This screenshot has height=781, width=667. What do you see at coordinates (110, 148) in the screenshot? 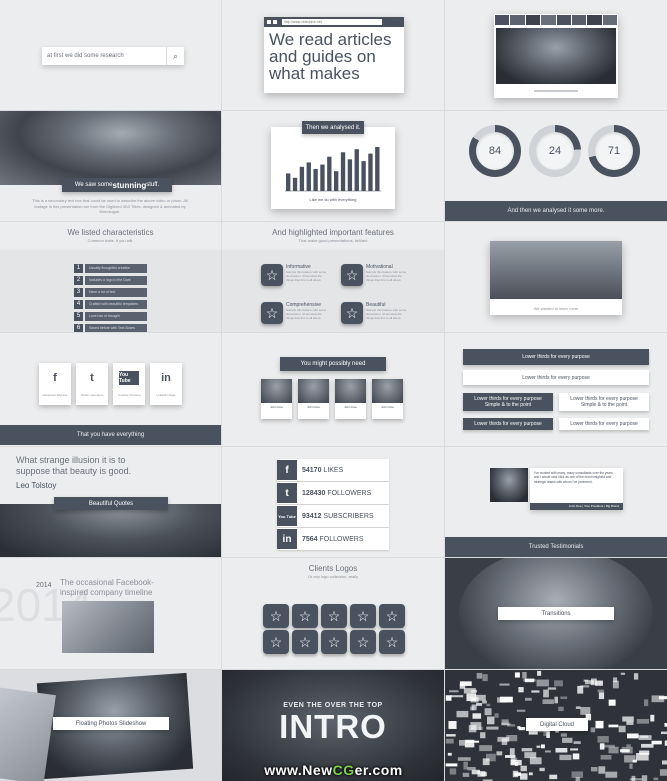
I see `hero-photo` at bounding box center [110, 148].